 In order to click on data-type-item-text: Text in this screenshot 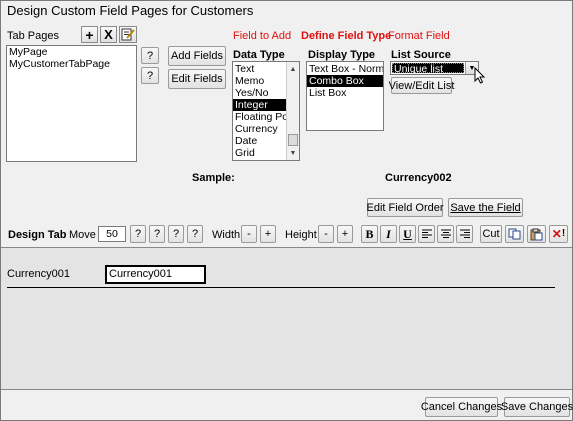, I will do `click(259, 69)`.